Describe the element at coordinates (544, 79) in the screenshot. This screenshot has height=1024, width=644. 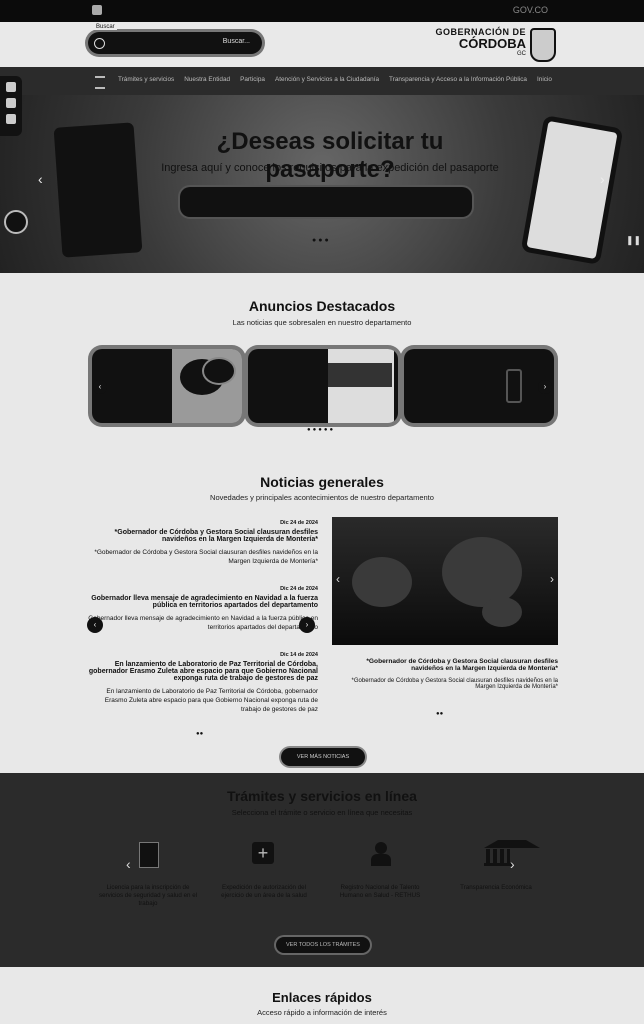
I see `nav-item-inicio: Inicio` at that location.